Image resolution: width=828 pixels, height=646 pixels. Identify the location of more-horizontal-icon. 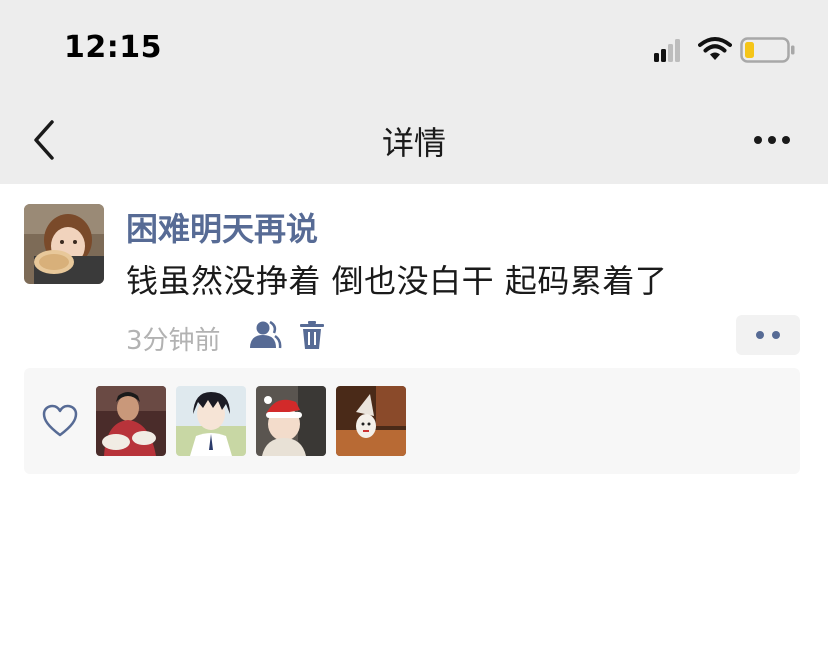
(758, 140).